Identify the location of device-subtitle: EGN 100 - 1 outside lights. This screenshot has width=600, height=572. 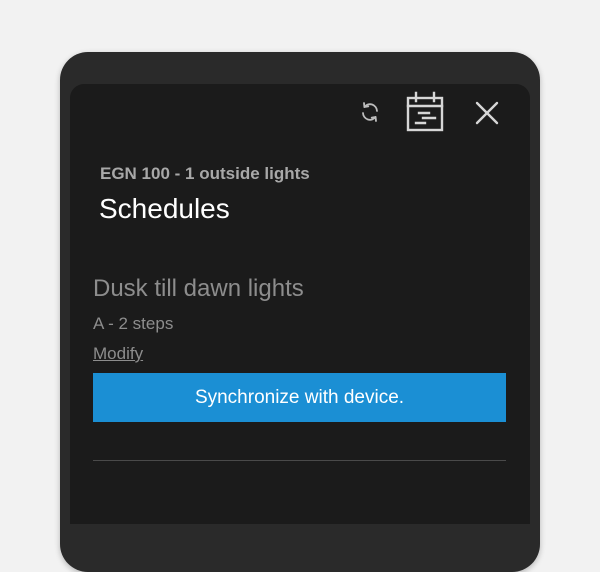
(205, 173).